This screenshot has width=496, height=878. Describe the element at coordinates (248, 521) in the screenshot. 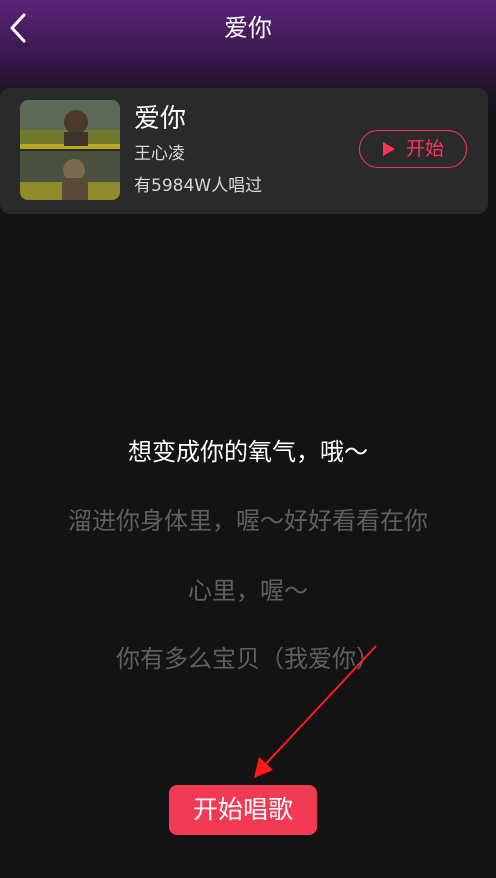

I see `lyric-line: 溜进你身体里，喔～好好看看在你` at that location.